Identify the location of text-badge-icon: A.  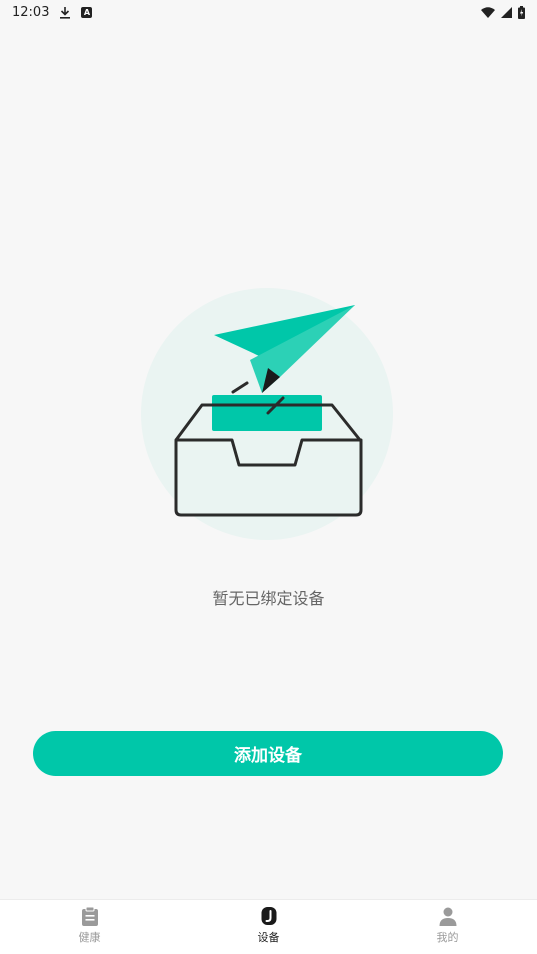
(87, 12).